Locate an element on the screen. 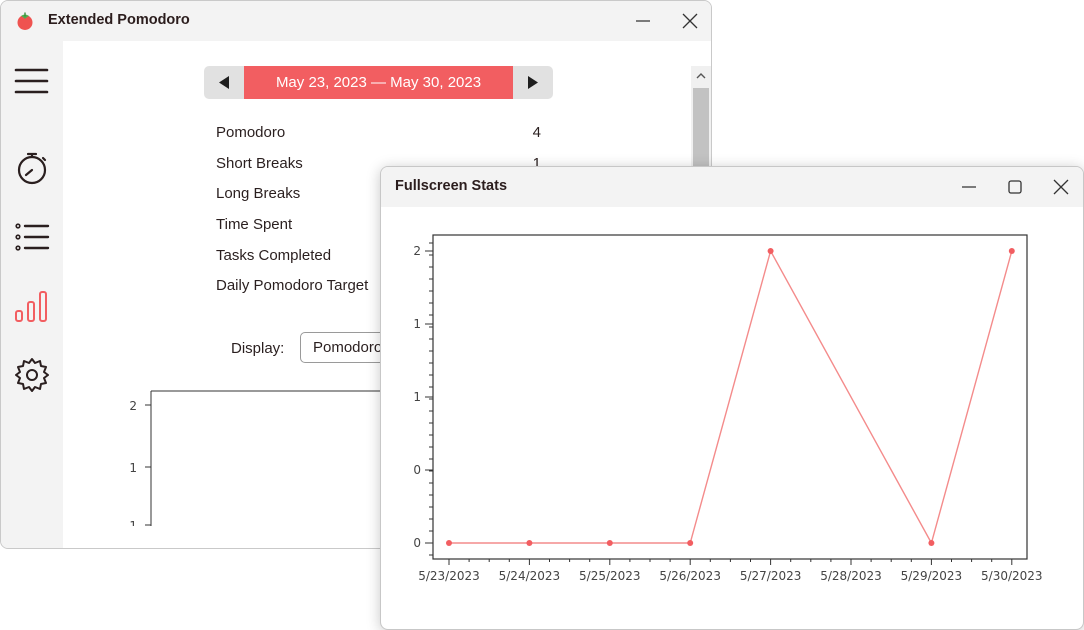 Image resolution: width=1084 pixels, height=630 pixels. scroll-up-icon is located at coordinates (701, 76).